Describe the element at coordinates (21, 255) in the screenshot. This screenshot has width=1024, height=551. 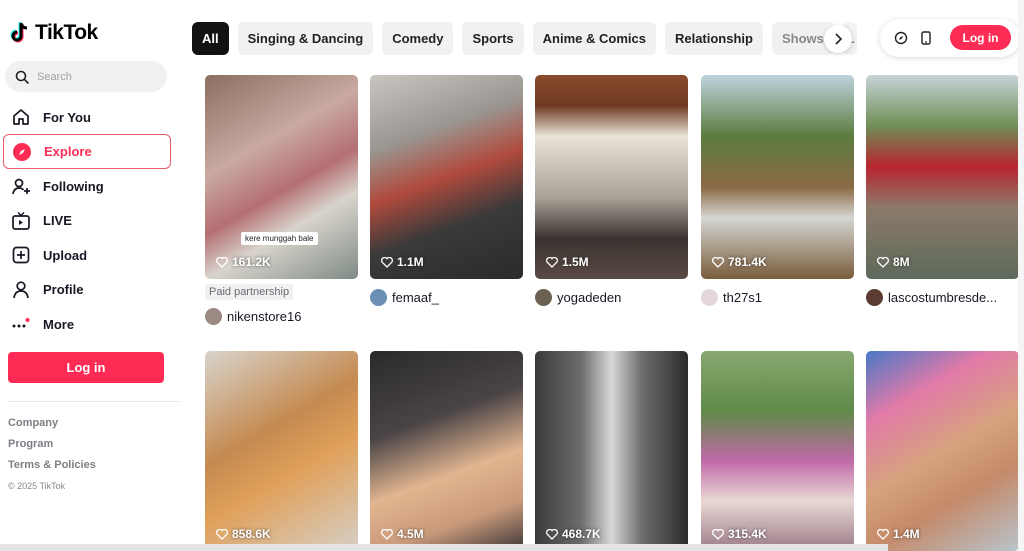
I see `plus-square-icon` at that location.